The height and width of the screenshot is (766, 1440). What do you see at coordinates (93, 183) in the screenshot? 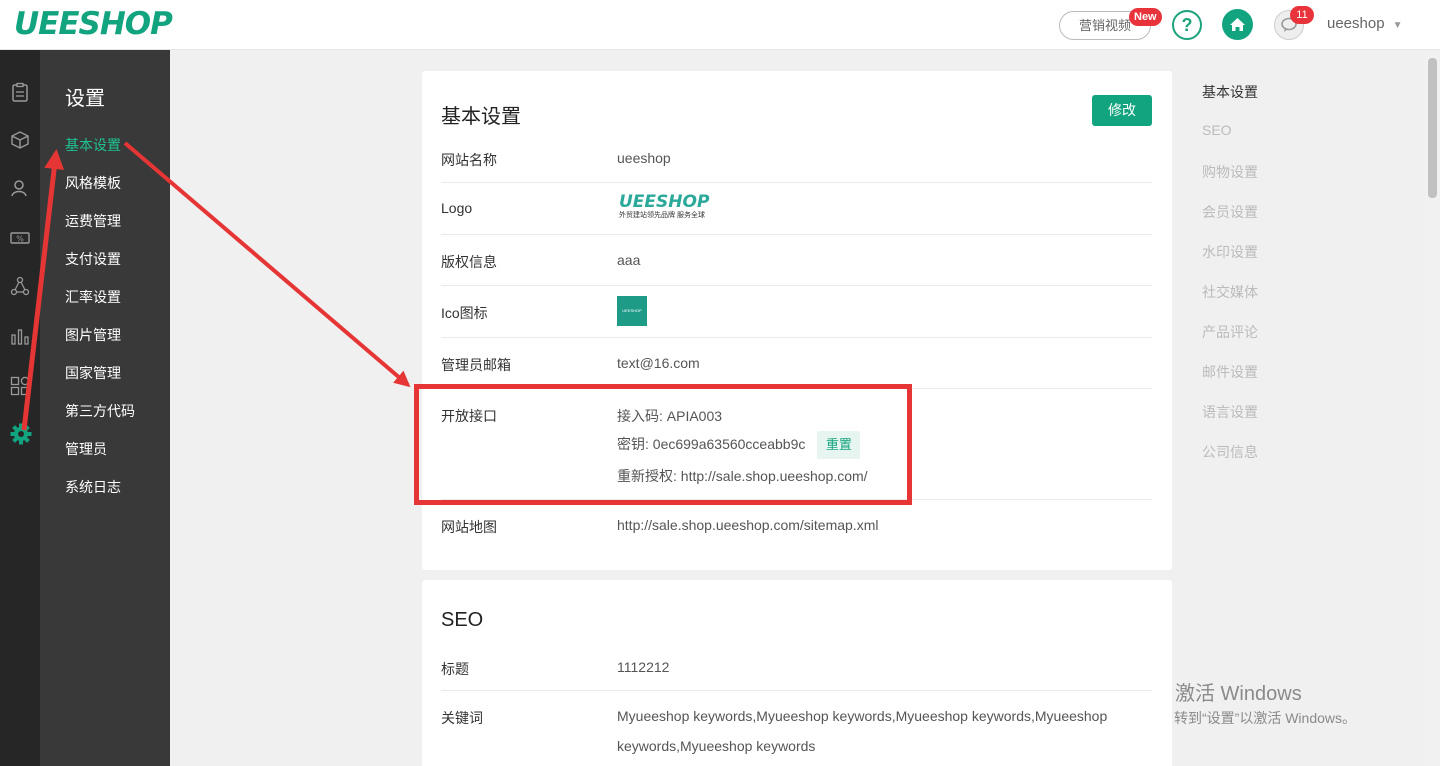
I see `sidenav-item-theme: 风格模板` at bounding box center [93, 183].